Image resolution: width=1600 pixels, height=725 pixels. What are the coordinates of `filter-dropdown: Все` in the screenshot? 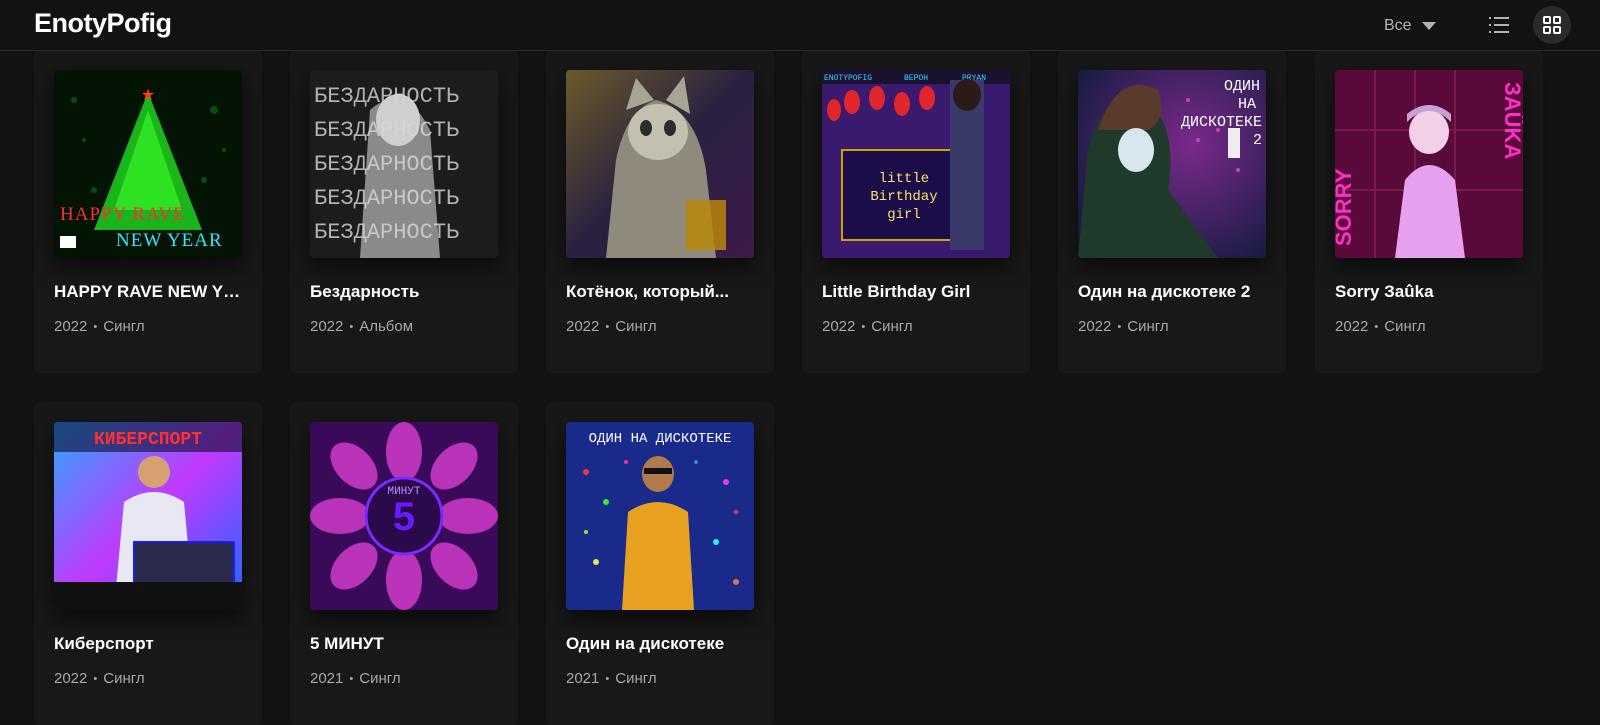 It's located at (1410, 26).